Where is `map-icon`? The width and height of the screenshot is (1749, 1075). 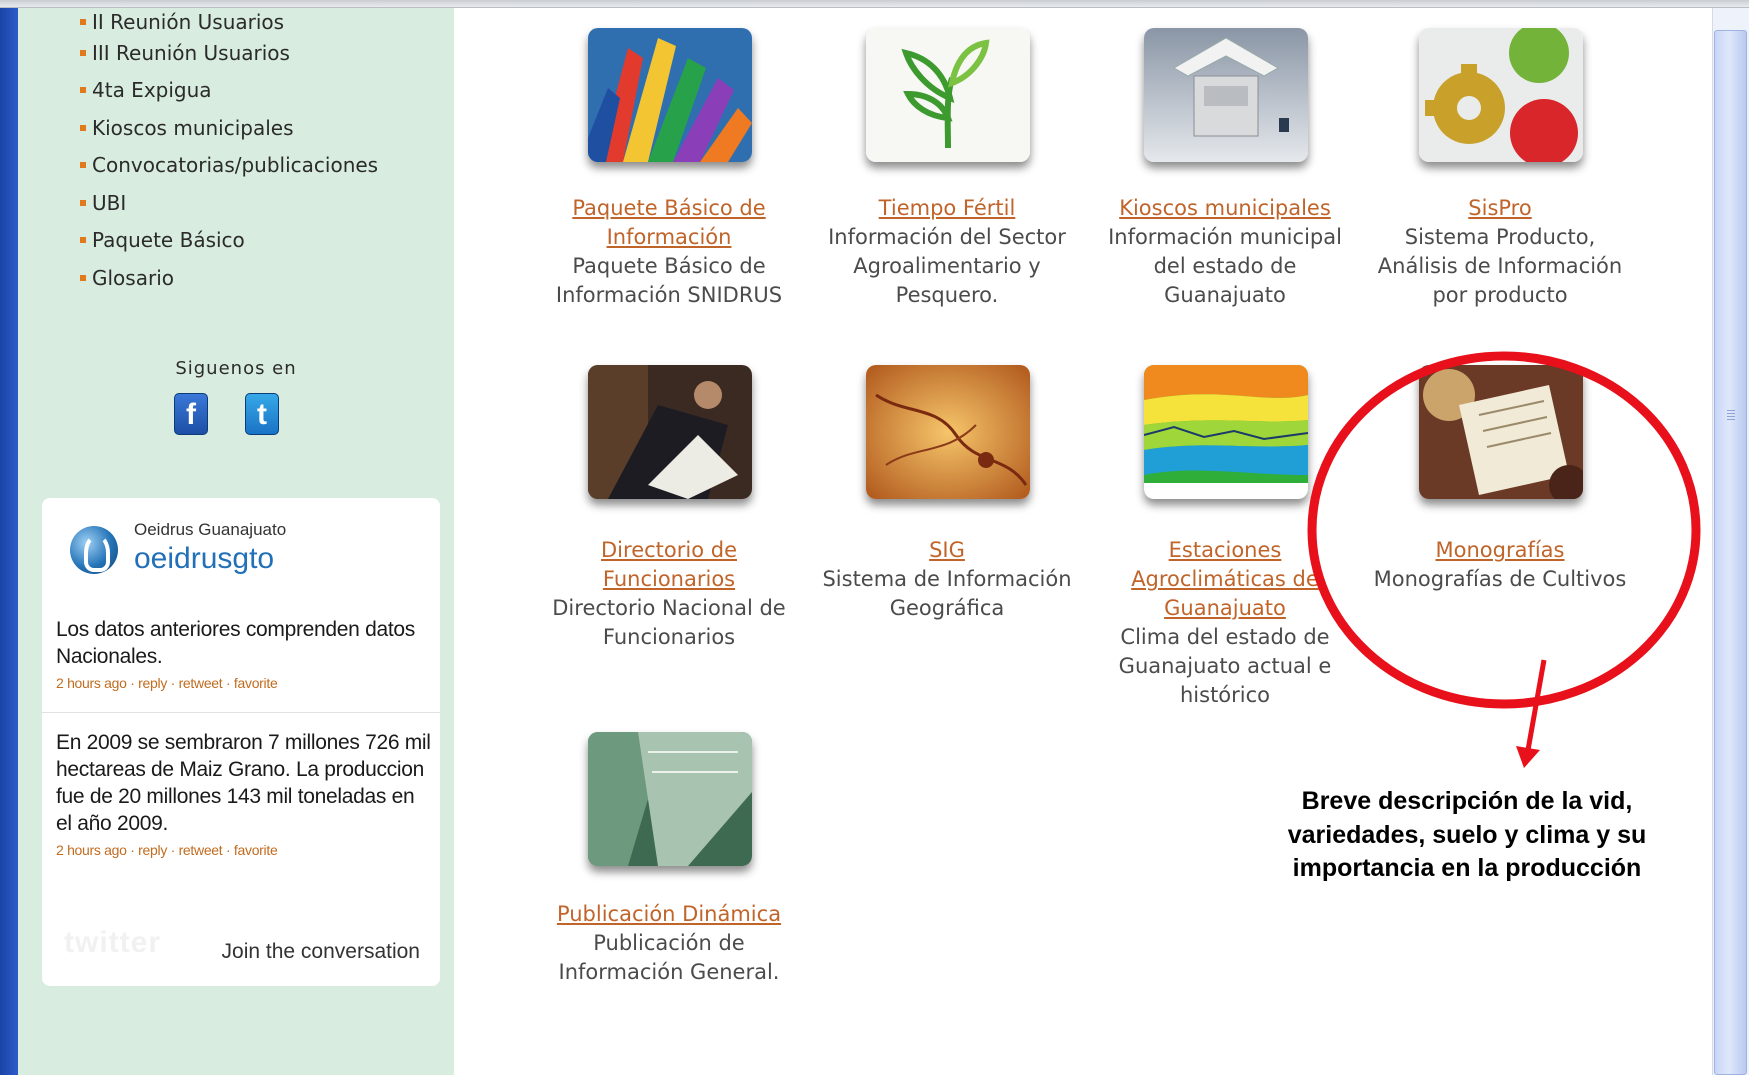 map-icon is located at coordinates (948, 432).